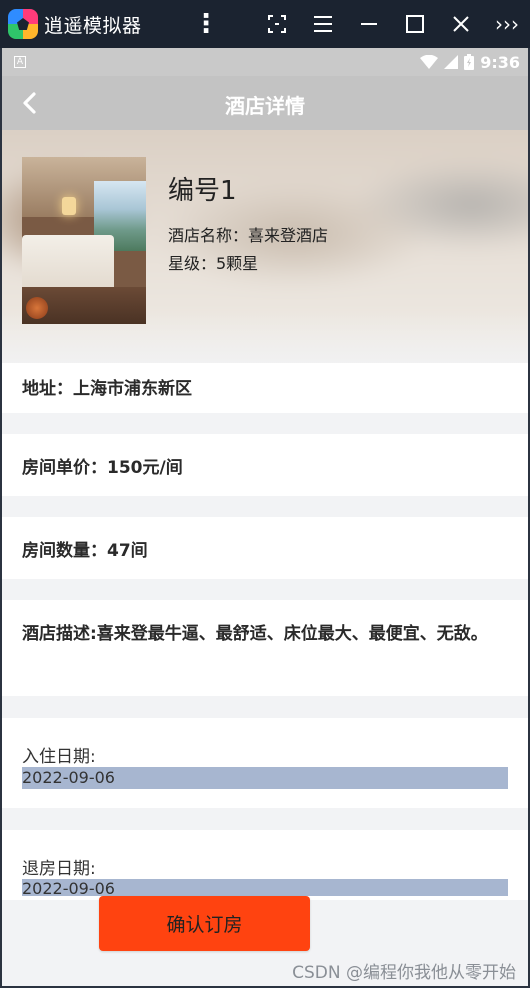 The image size is (530, 988). Describe the element at coordinates (461, 24) in the screenshot. I see `close-icon` at that location.